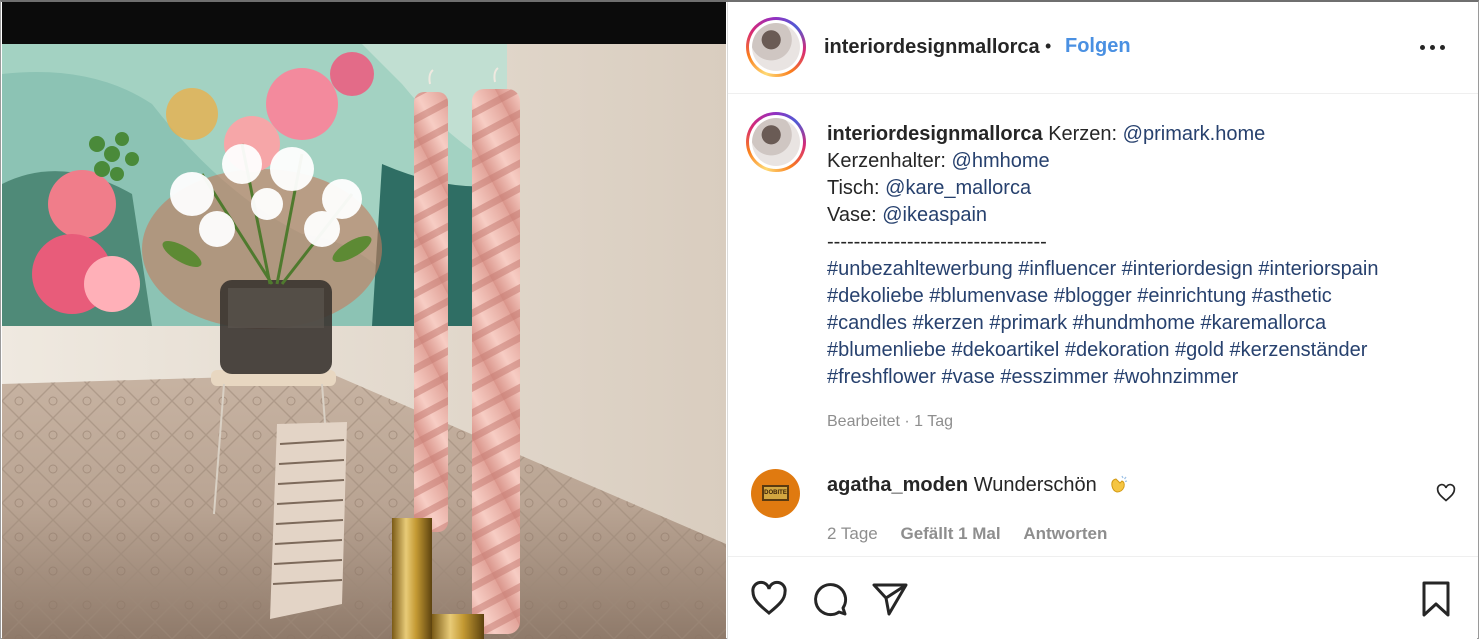 This screenshot has width=1479, height=639. I want to click on comment-actions: 2 Tage Gefällt 1 Mal Antworten, so click(976, 534).